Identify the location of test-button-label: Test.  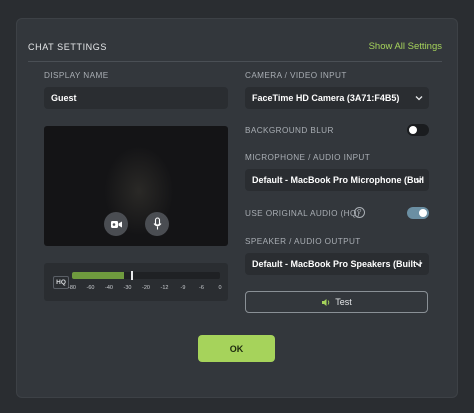
(343, 302).